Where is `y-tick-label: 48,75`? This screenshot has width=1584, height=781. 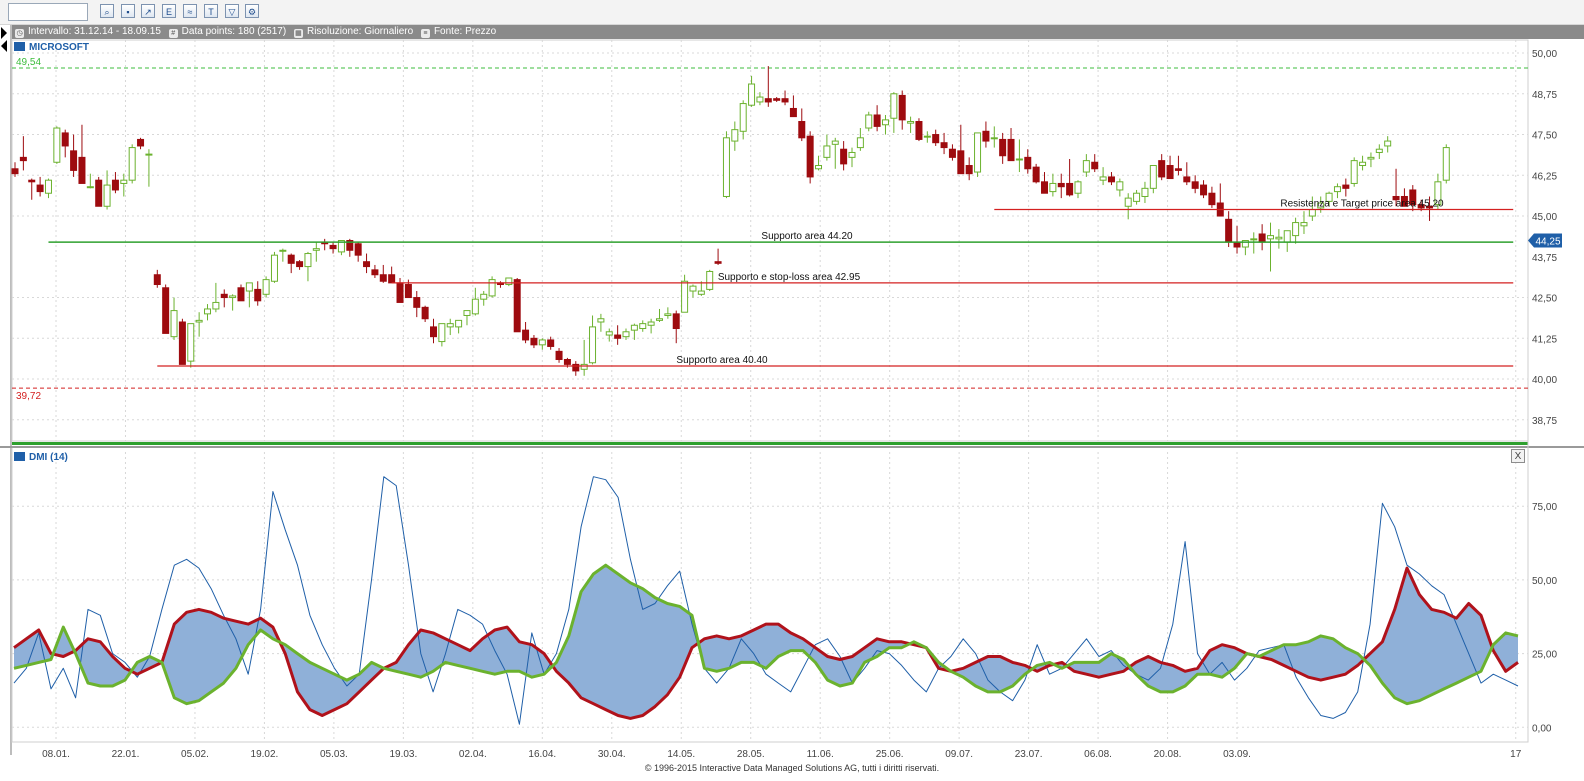
y-tick-label: 48,75 is located at coordinates (1544, 95).